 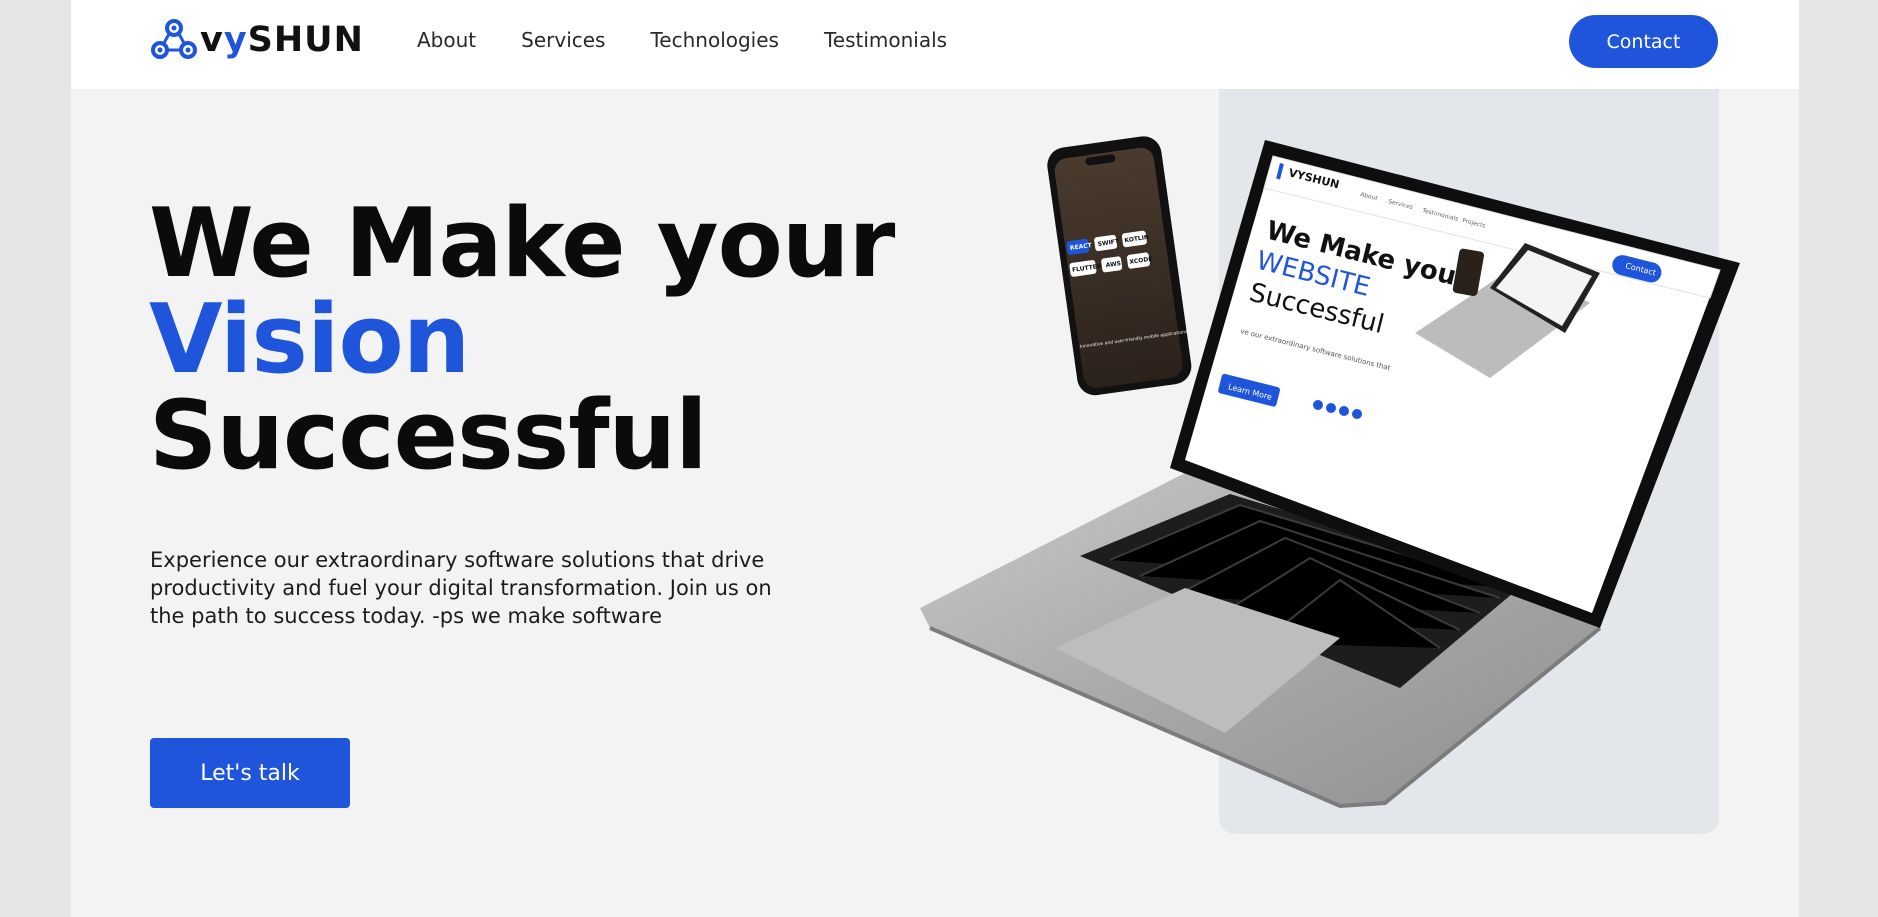 What do you see at coordinates (282, 39) in the screenshot?
I see `brand-name: vySHUN` at bounding box center [282, 39].